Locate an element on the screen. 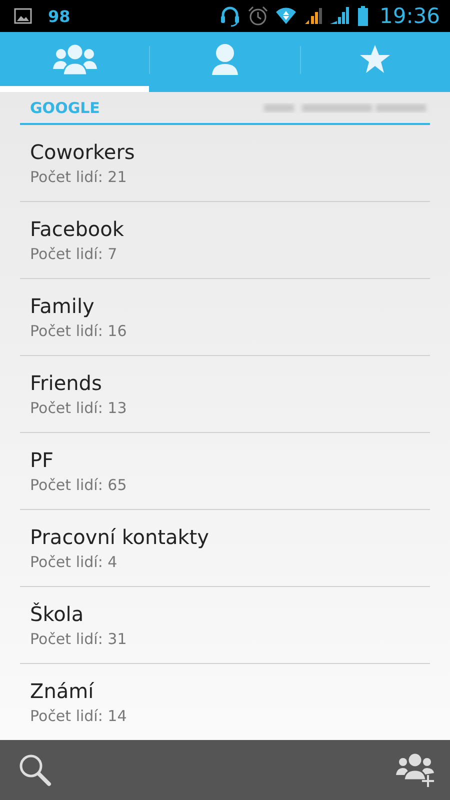 The width and height of the screenshot is (450, 800). member-count: Počet lidí: 65 is located at coordinates (79, 485).